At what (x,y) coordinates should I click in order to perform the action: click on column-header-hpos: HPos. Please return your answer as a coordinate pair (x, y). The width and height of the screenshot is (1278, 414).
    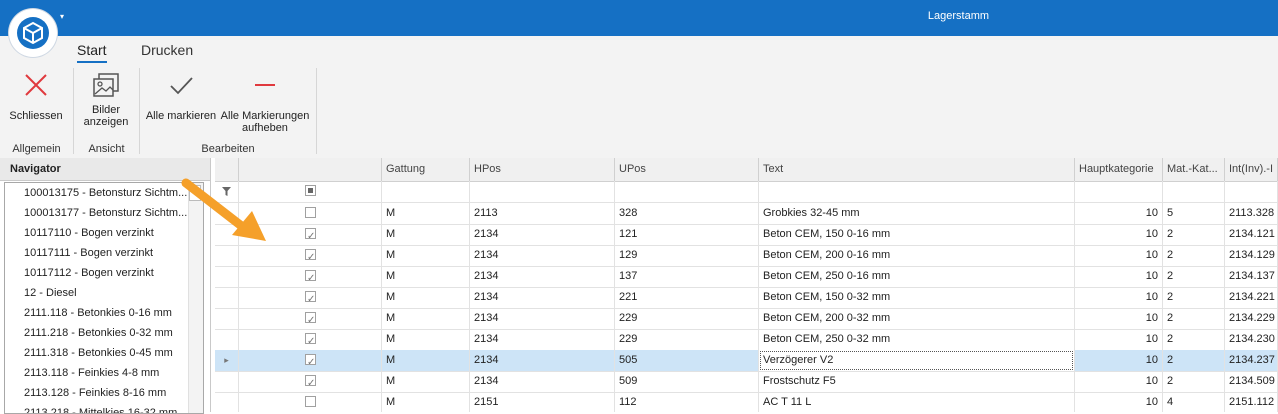
    Looking at the image, I should click on (542, 169).